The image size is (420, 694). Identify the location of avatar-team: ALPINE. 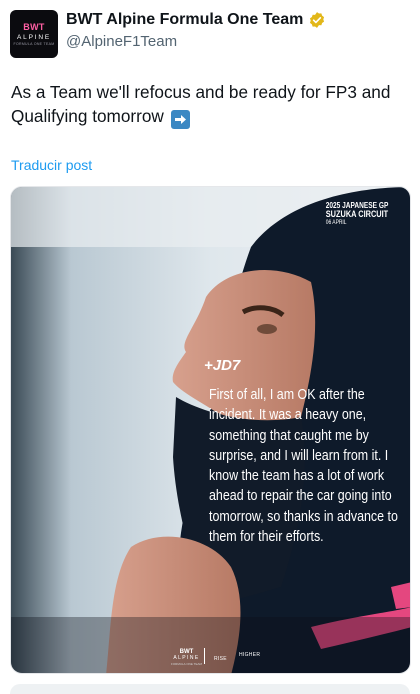
(34, 37).